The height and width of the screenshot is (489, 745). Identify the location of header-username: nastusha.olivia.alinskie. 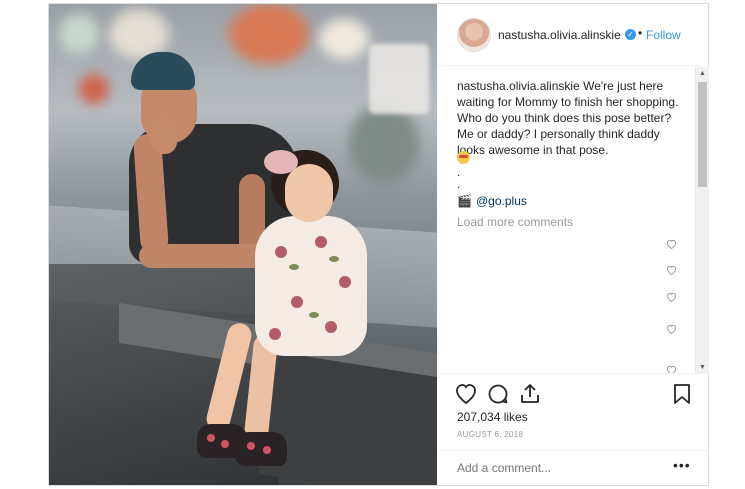
(559, 35).